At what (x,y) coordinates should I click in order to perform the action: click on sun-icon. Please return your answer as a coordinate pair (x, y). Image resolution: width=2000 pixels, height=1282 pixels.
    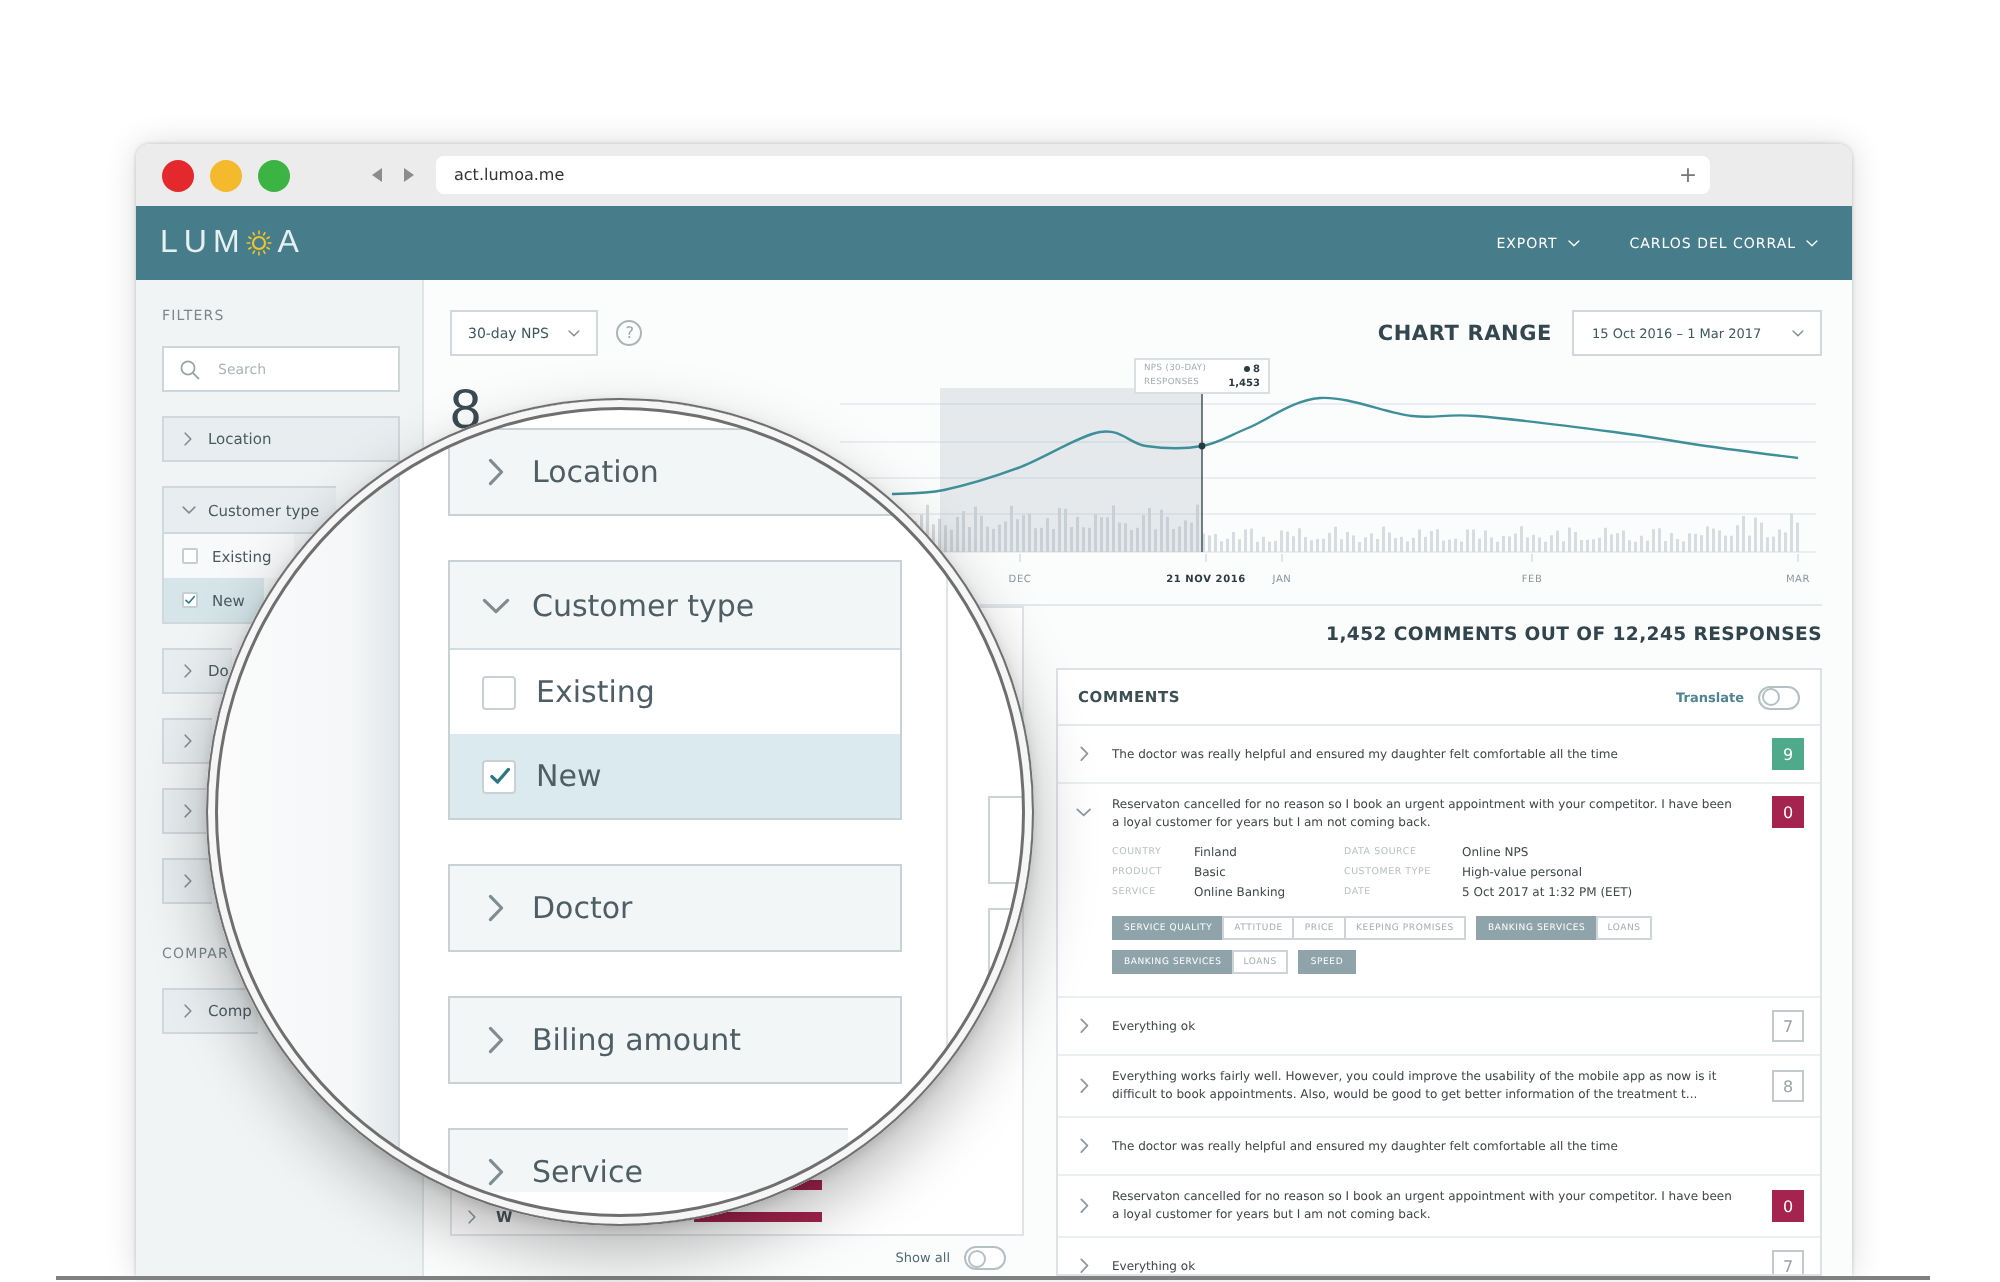
    Looking at the image, I should click on (258, 243).